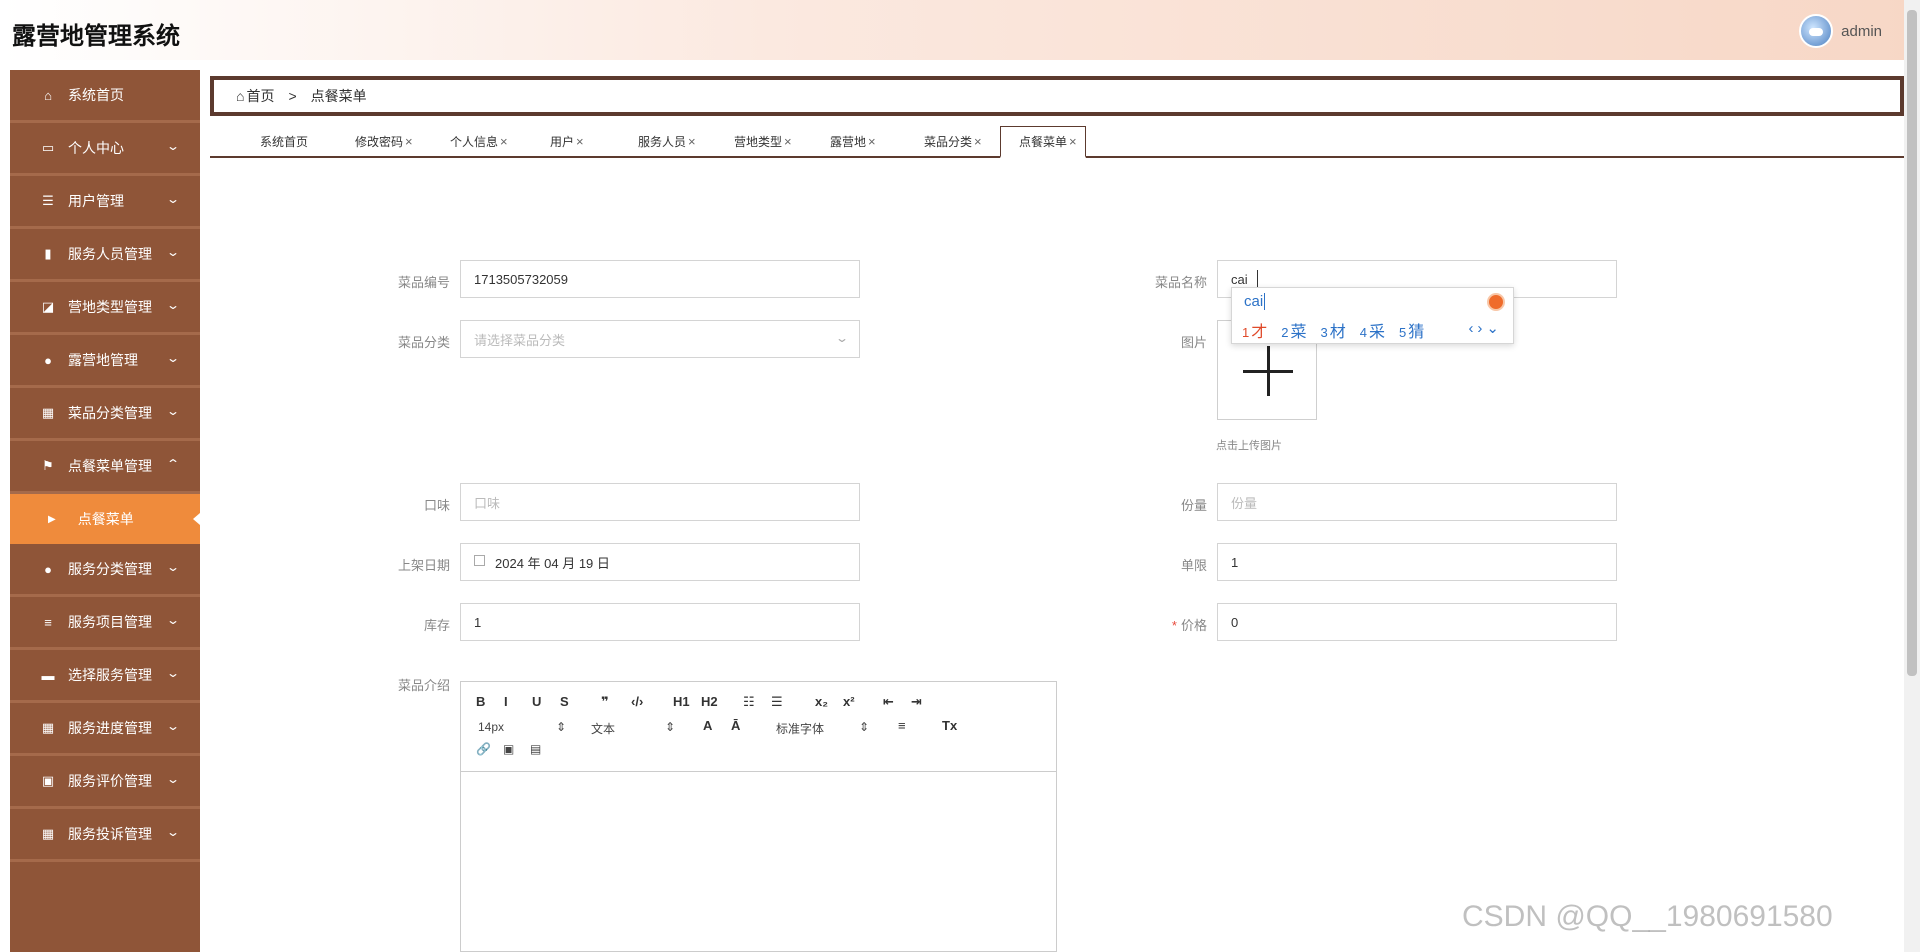 Image resolution: width=1920 pixels, height=952 pixels. What do you see at coordinates (506, 701) in the screenshot?
I see `italic-icon: I` at bounding box center [506, 701].